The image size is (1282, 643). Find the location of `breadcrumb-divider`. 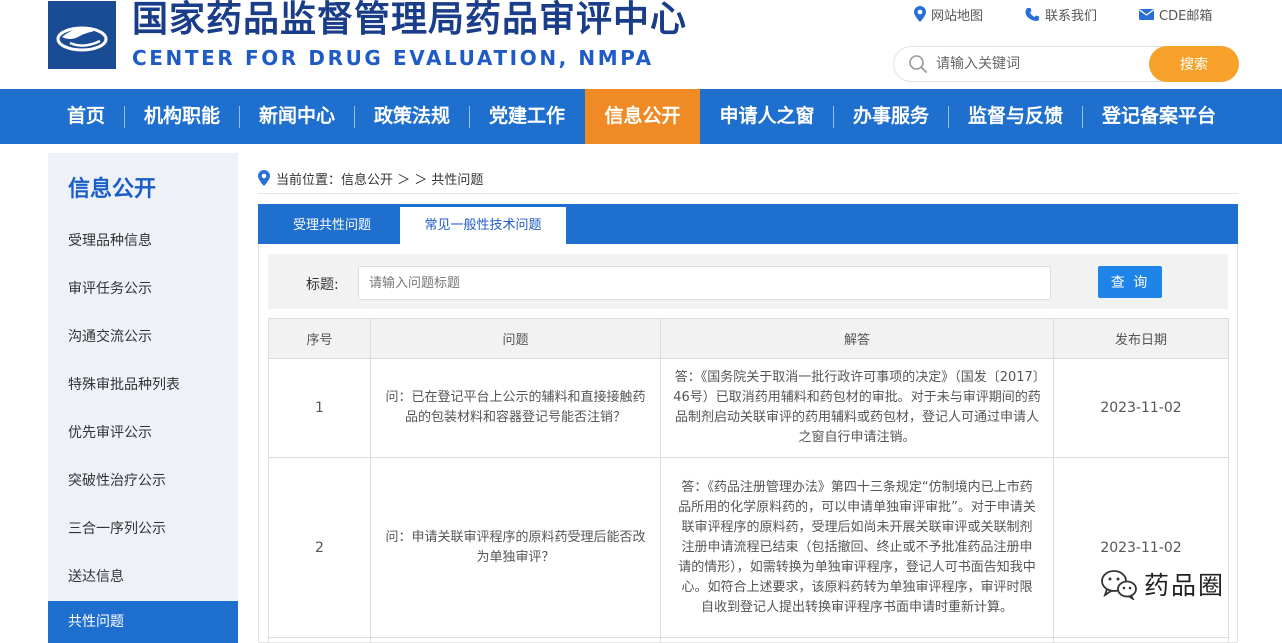

breadcrumb-divider is located at coordinates (748, 193).